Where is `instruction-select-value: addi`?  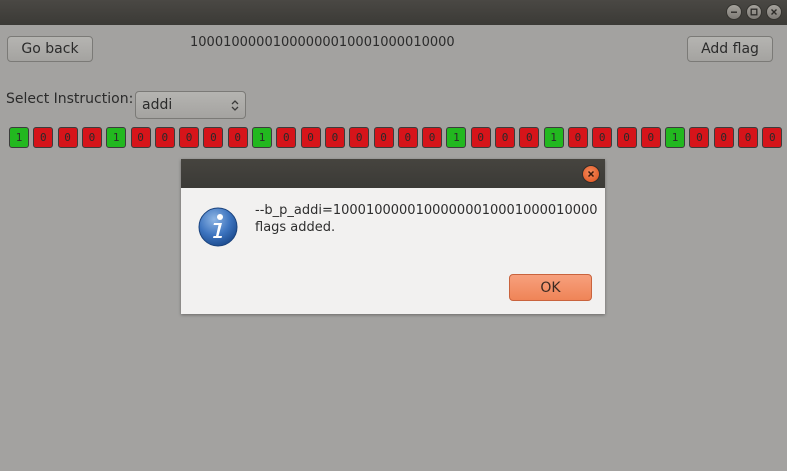
instruction-select-value: addi is located at coordinates (157, 105).